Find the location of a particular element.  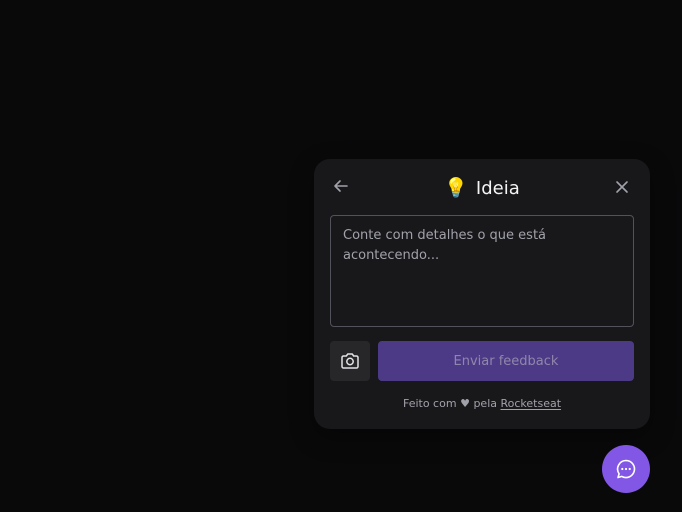

widget-title: Ideia is located at coordinates (497, 188).